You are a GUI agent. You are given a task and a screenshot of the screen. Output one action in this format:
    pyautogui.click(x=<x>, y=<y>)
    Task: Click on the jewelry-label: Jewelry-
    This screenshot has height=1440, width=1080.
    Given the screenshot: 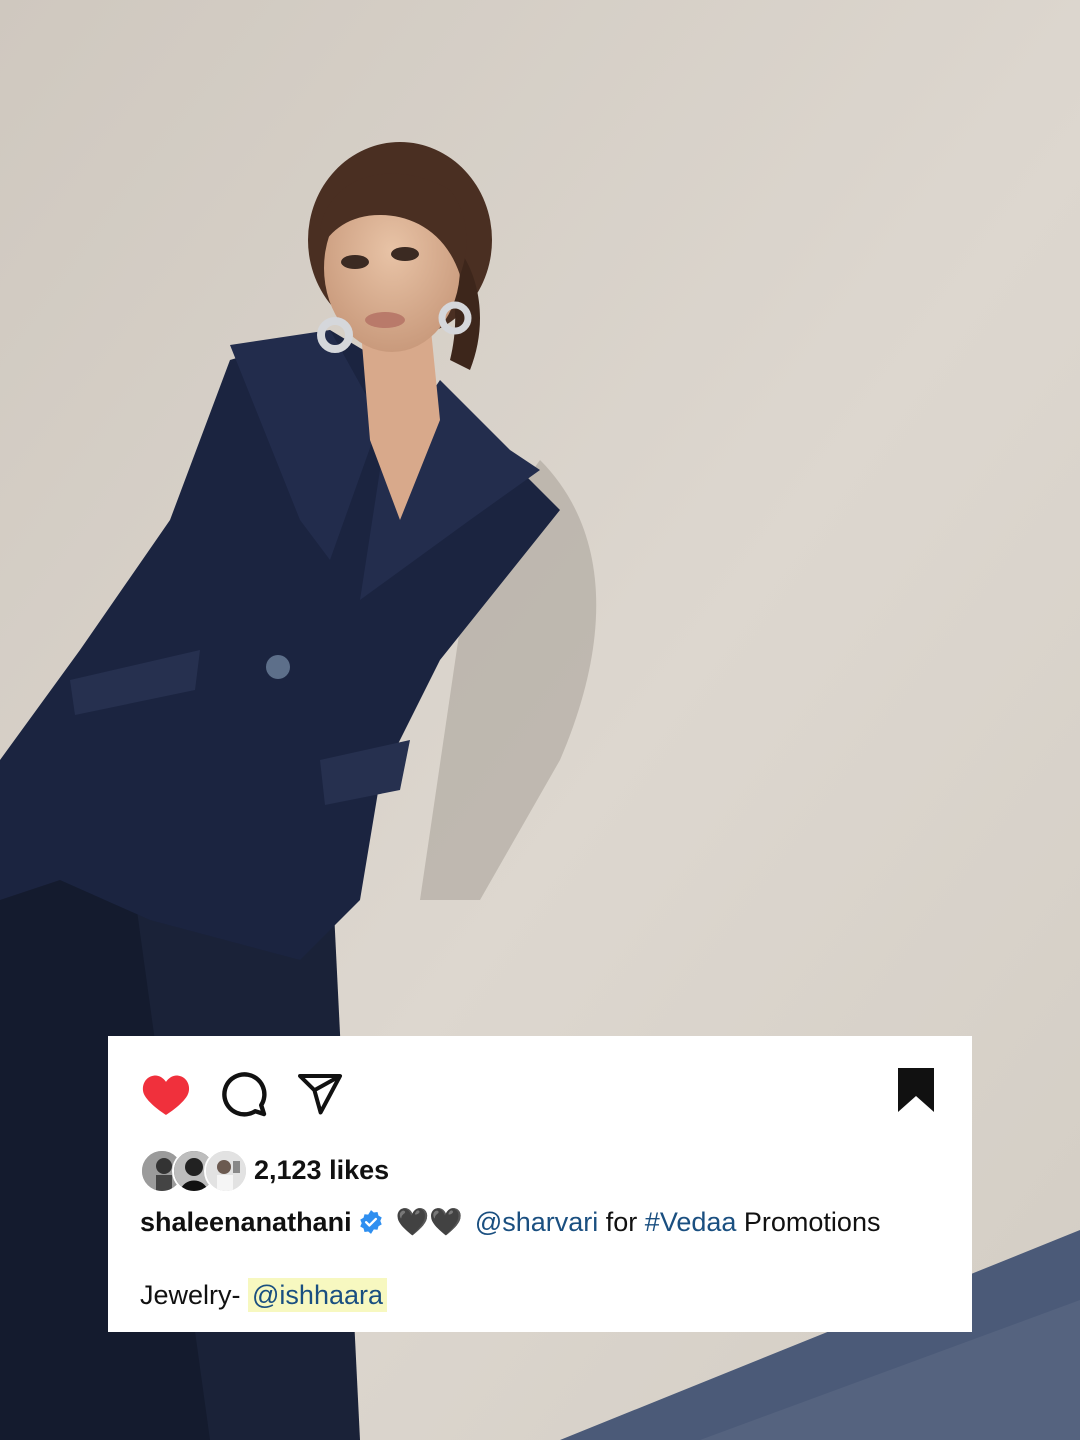 What is the action you would take?
    pyautogui.click(x=194, y=1295)
    